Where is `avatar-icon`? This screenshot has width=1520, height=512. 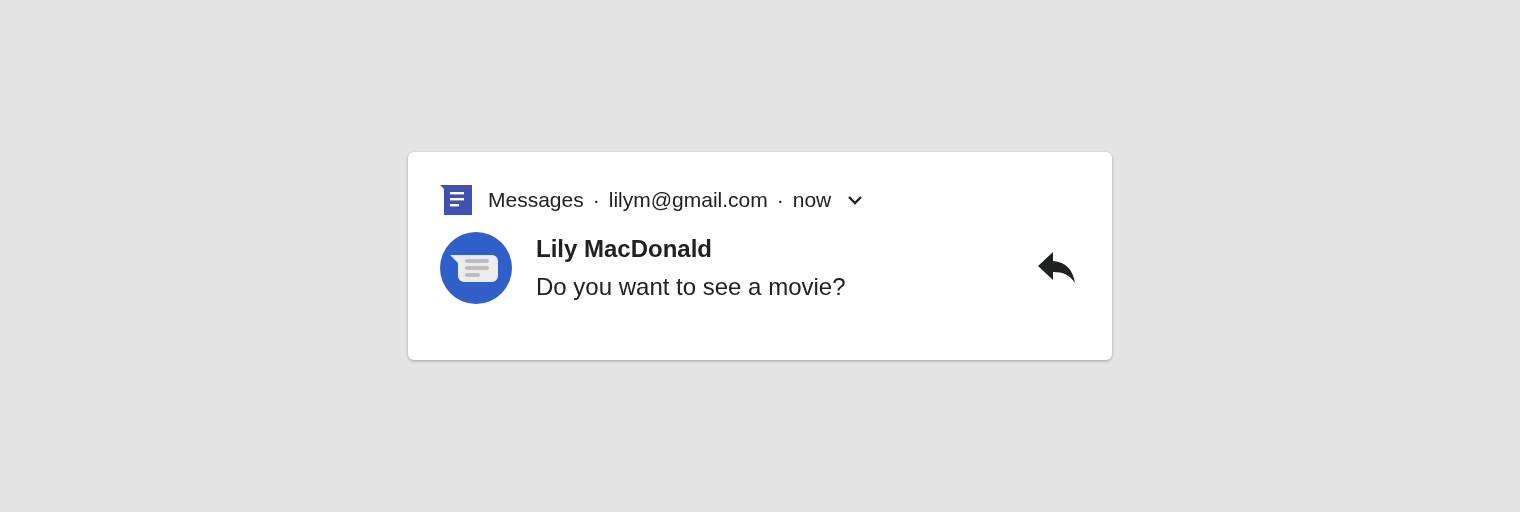 avatar-icon is located at coordinates (476, 268).